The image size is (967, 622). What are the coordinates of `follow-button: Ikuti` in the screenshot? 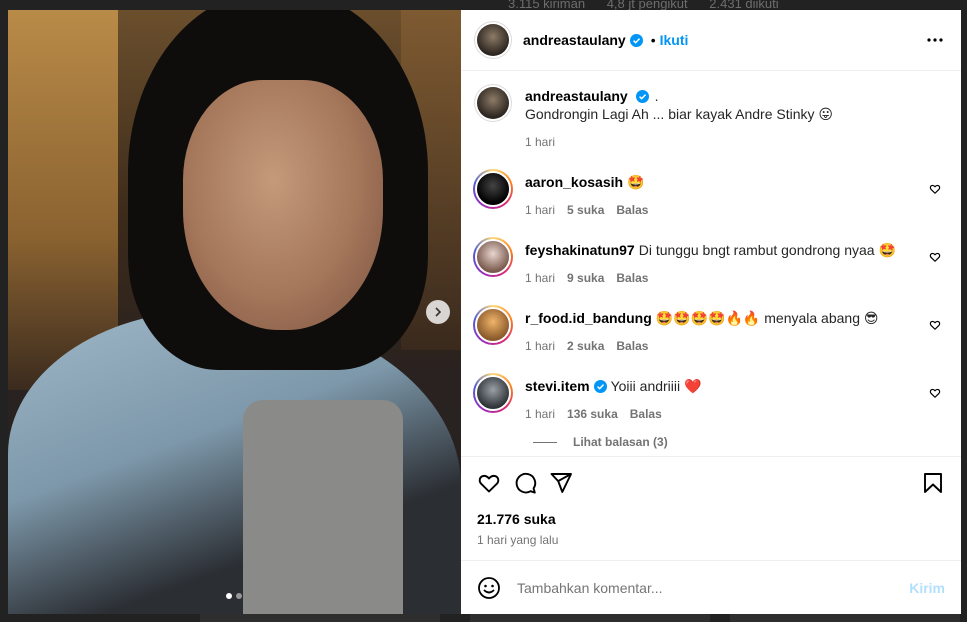 It's located at (674, 40).